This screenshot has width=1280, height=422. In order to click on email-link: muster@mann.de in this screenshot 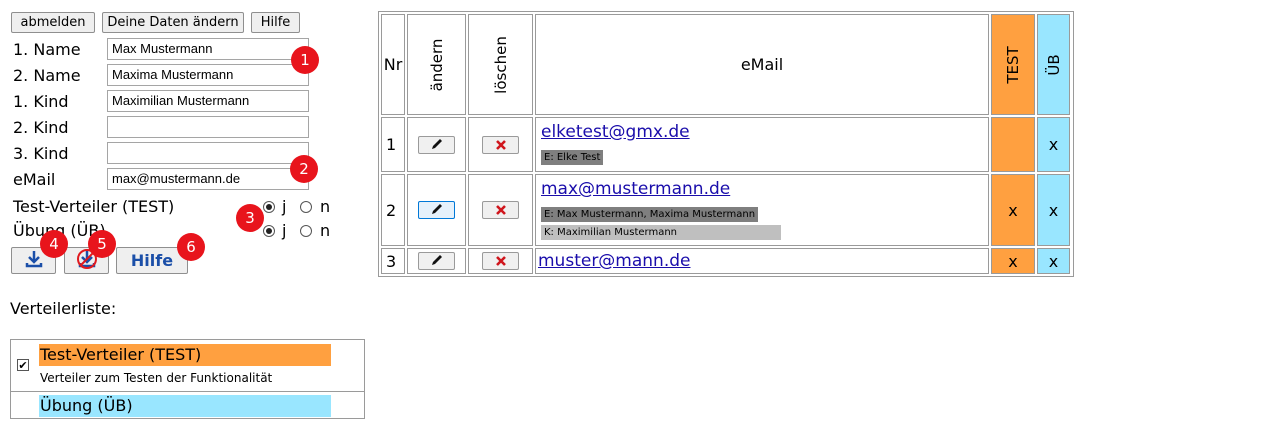, I will do `click(614, 261)`.